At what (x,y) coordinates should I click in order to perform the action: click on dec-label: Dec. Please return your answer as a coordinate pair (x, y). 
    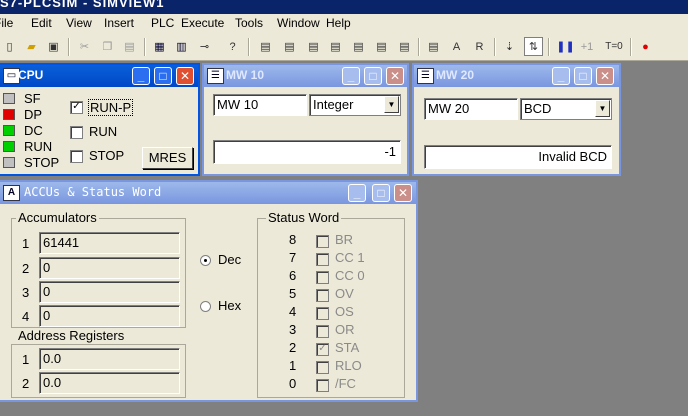
    Looking at the image, I should click on (230, 259).